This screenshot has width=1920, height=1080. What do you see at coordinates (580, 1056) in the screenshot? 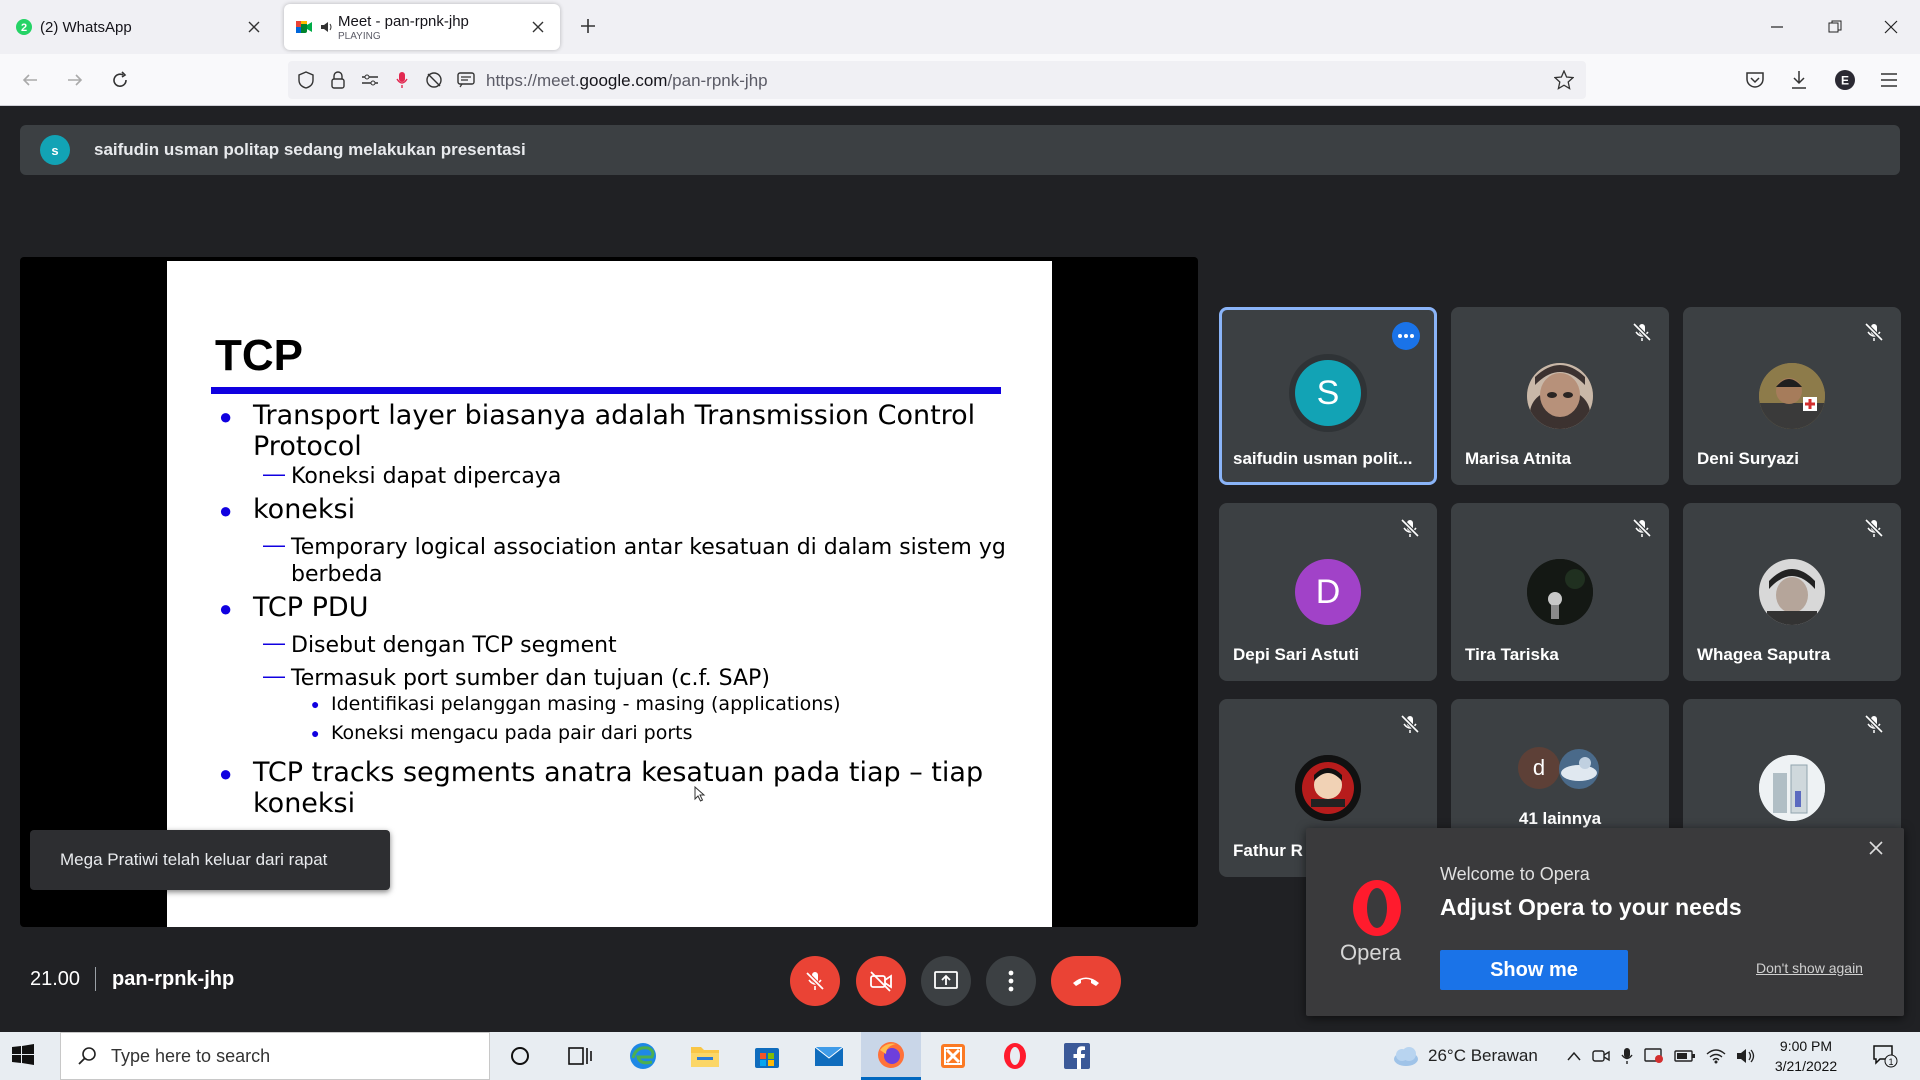
I see `task-view-icon` at bounding box center [580, 1056].